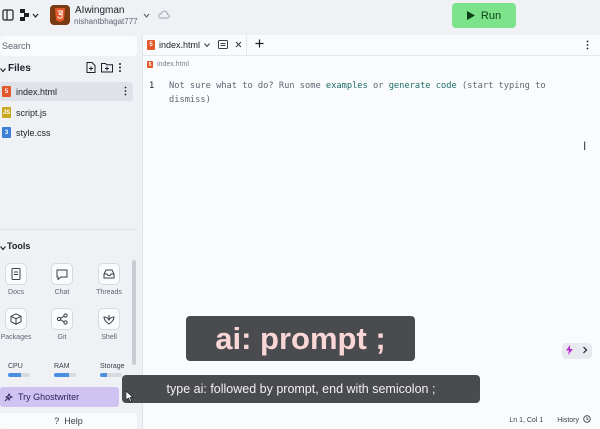 The width and height of the screenshot is (600, 429). I want to click on new-file-icon, so click(91, 69).